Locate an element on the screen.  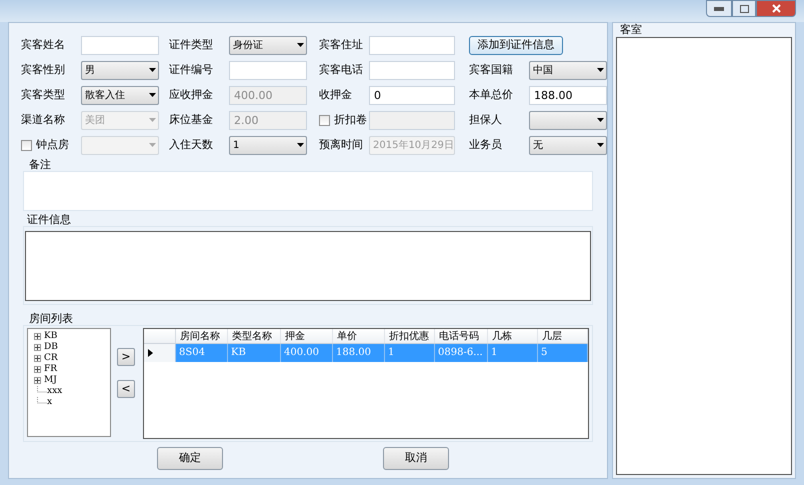
close-icon is located at coordinates (776, 8).